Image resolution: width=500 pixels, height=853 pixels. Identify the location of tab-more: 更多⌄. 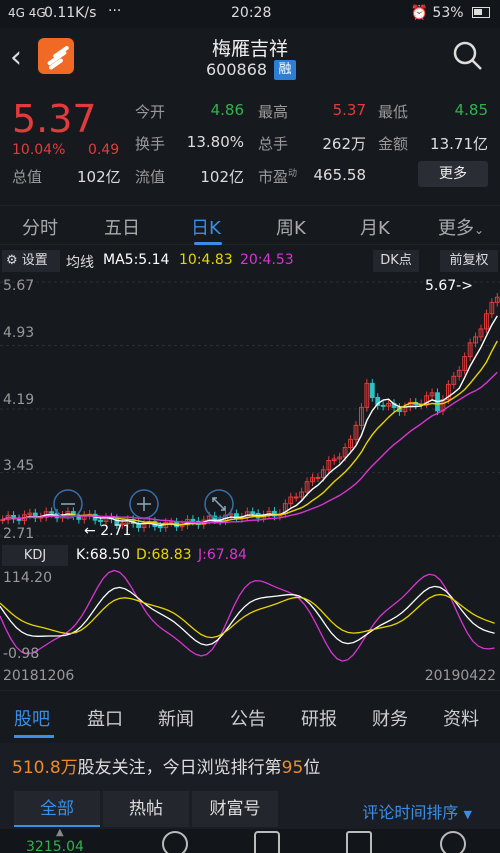
(461, 227).